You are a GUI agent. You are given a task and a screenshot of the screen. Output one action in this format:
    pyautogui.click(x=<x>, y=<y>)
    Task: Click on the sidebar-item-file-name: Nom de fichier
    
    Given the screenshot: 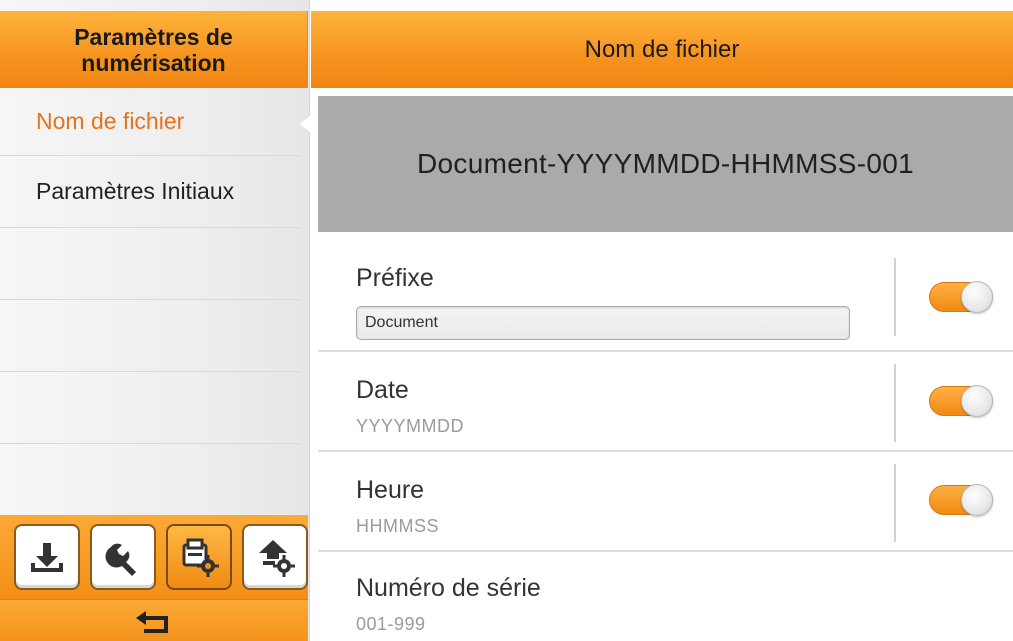 What is the action you would take?
    pyautogui.click(x=156, y=122)
    